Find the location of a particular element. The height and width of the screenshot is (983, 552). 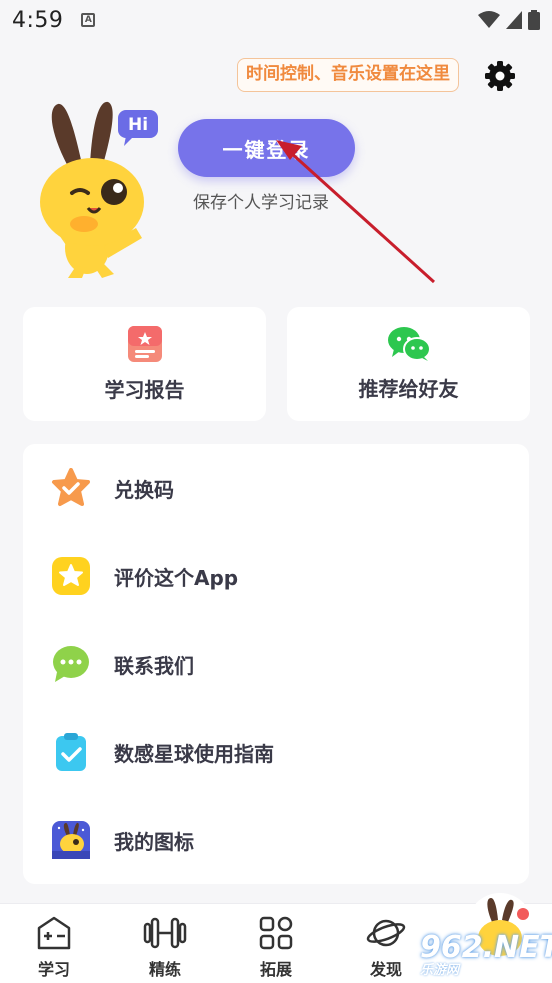

menu-label-contact-us: 联系我们 is located at coordinates (154, 665).